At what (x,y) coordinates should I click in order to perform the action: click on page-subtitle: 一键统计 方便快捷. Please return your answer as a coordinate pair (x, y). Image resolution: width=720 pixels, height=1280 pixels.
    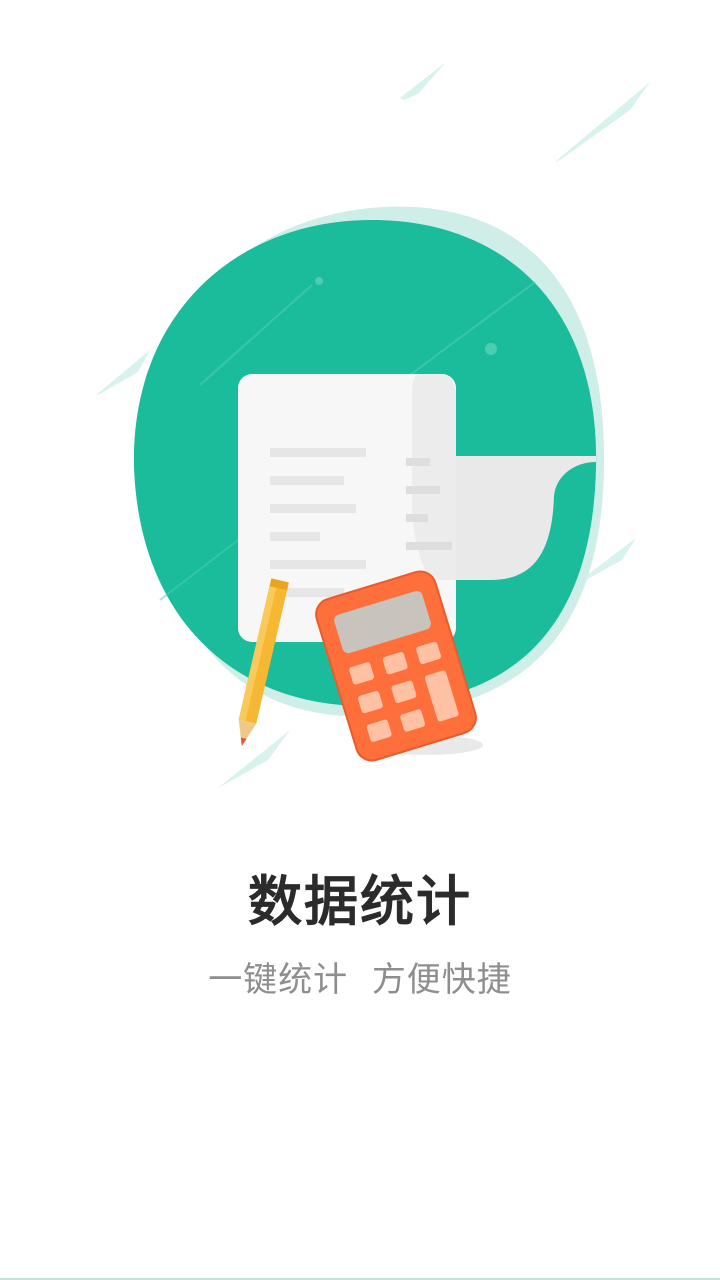
    Looking at the image, I should click on (360, 980).